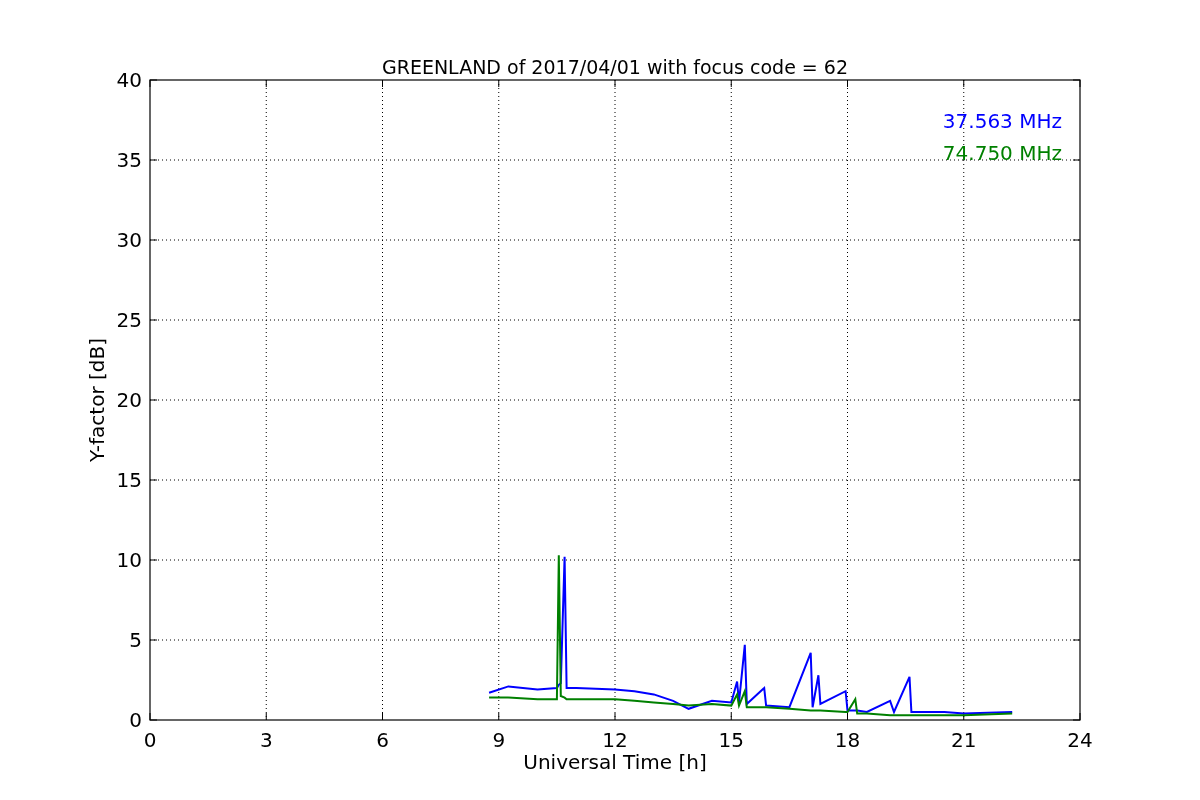 The width and height of the screenshot is (1200, 800). Describe the element at coordinates (615, 67) in the screenshot. I see `chart-title: GREENLAND of 2017/04/01 with focus code = 62` at that location.